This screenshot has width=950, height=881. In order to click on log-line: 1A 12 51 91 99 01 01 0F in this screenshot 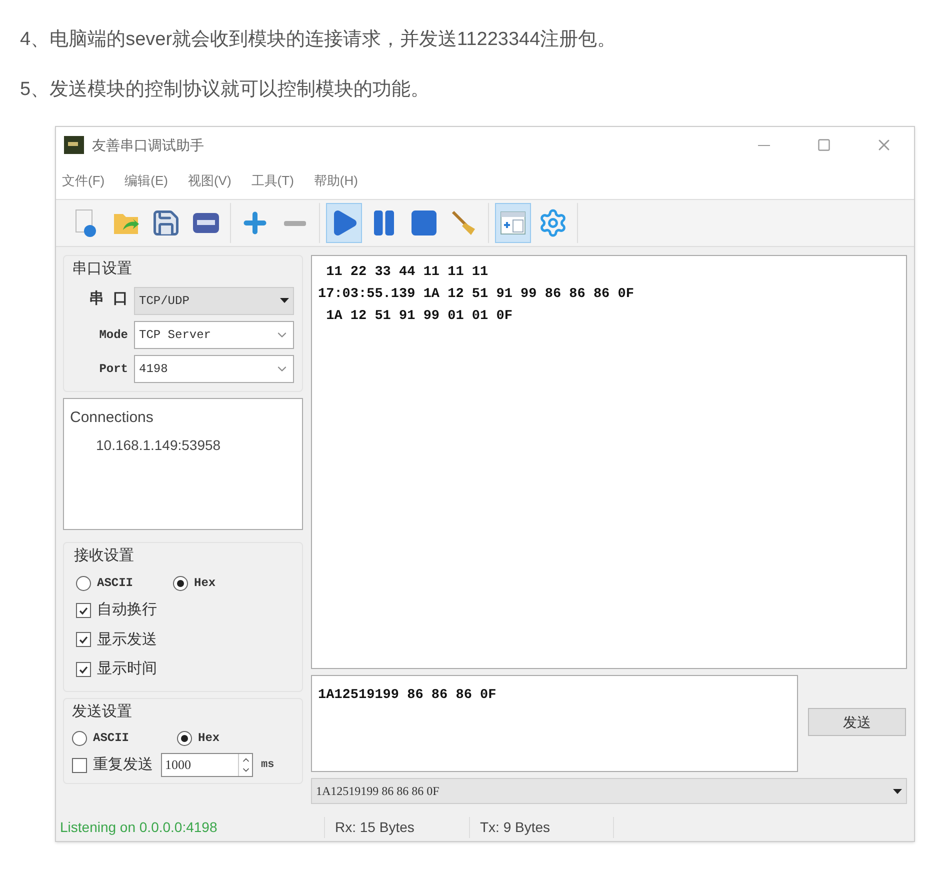, I will do `click(419, 317)`.